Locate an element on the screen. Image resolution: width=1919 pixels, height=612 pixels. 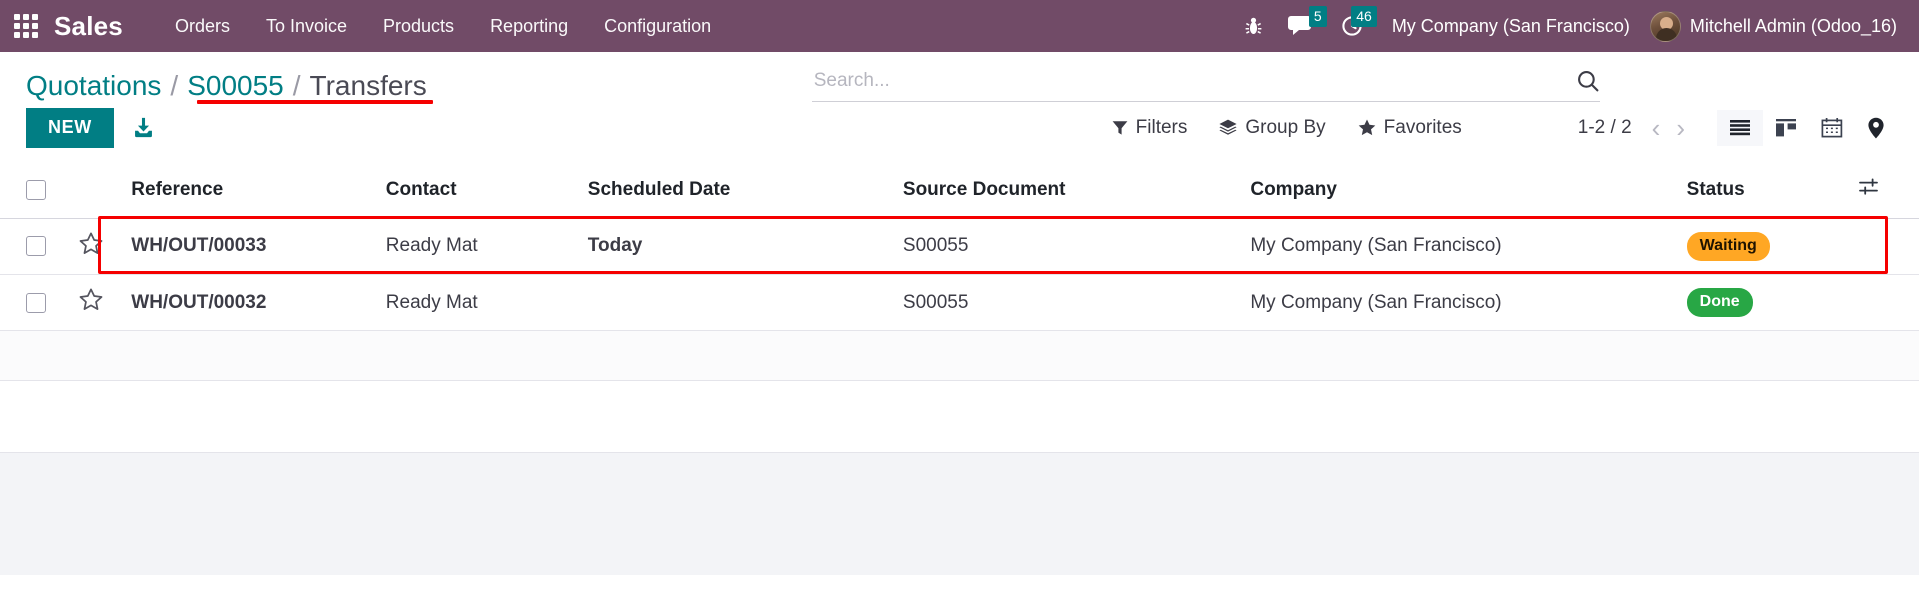
breadcrumb: Quotations / S00055 / Transfers is located at coordinates (229, 84).